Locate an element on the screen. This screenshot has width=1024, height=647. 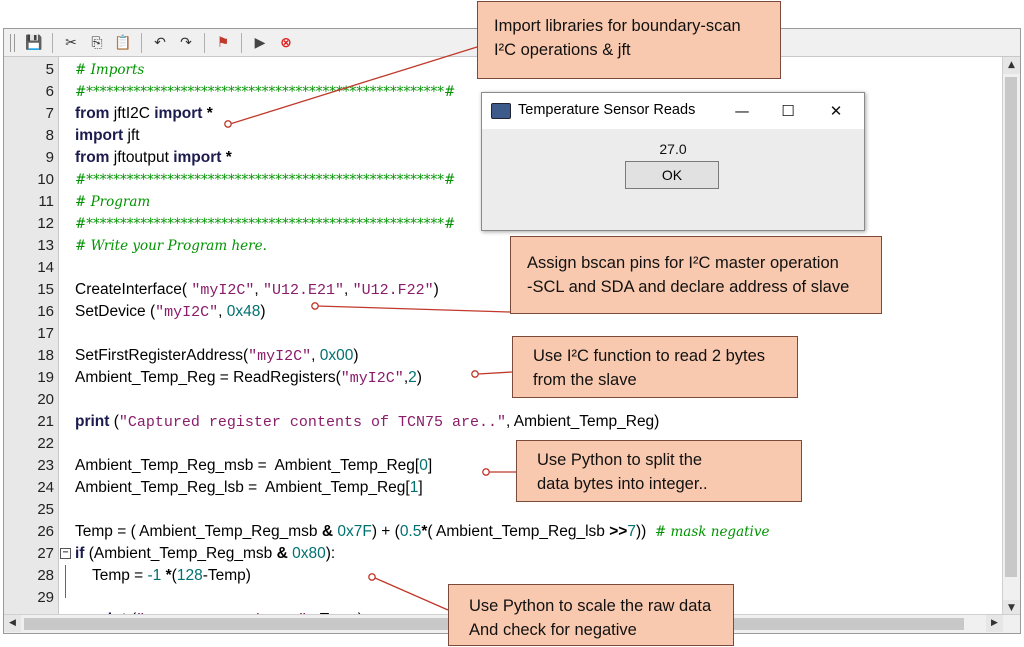
code-token: * is located at coordinates (226, 157).